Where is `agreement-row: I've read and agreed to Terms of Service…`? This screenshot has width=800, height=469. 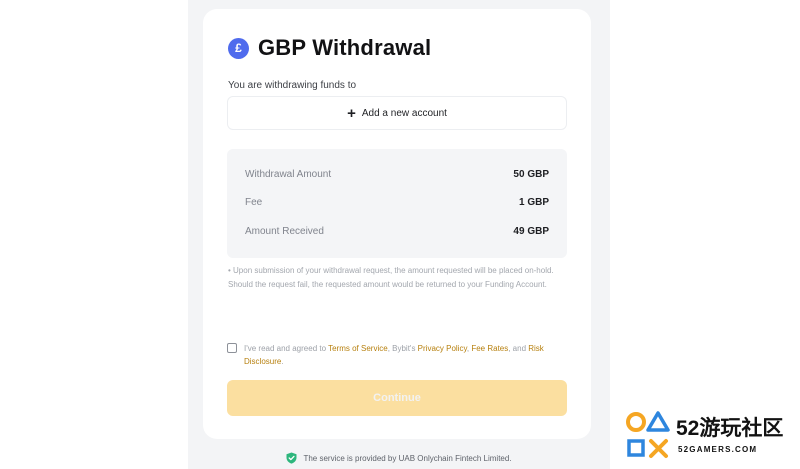 agreement-row: I've read and agreed to Terms of Service… is located at coordinates (396, 355).